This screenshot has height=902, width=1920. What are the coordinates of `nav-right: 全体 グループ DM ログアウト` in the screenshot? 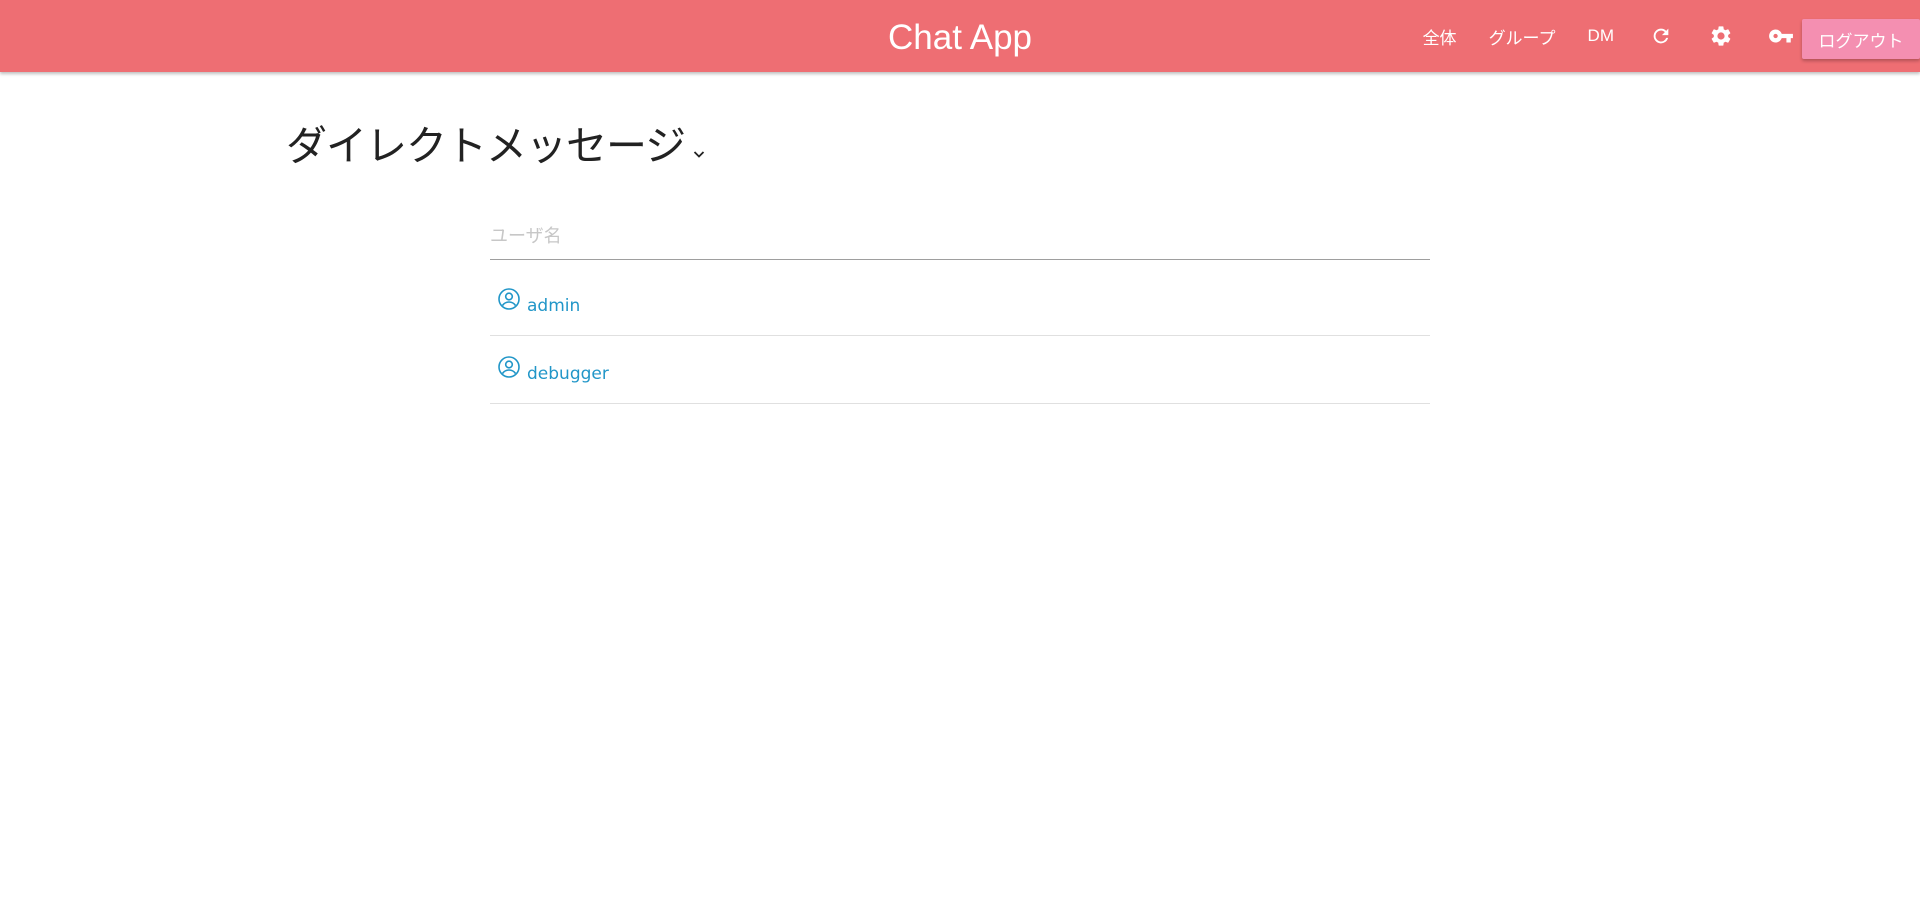 It's located at (1671, 36).